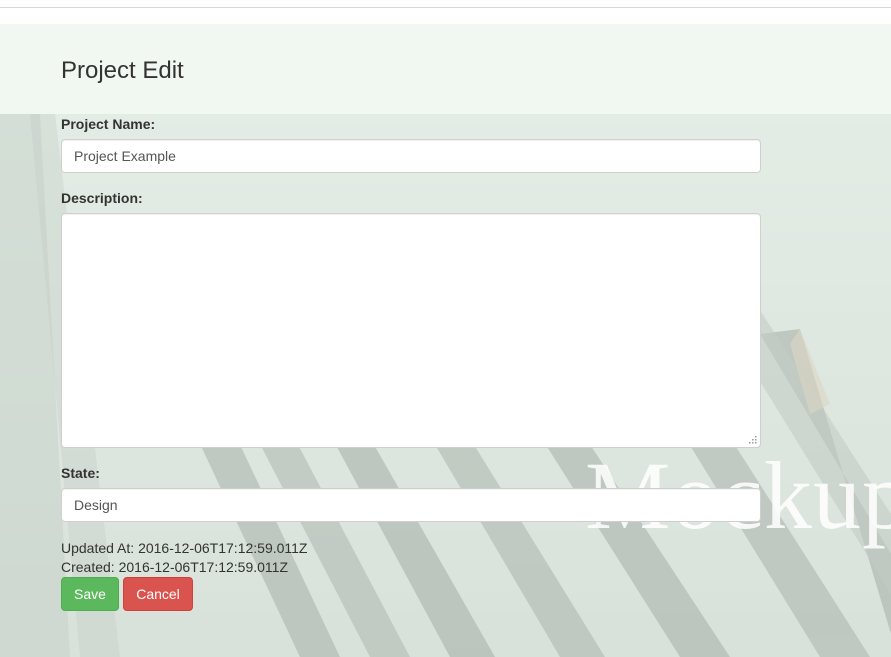 The height and width of the screenshot is (657, 891). What do you see at coordinates (445, 4) in the screenshot?
I see `browser-top-strip` at bounding box center [445, 4].